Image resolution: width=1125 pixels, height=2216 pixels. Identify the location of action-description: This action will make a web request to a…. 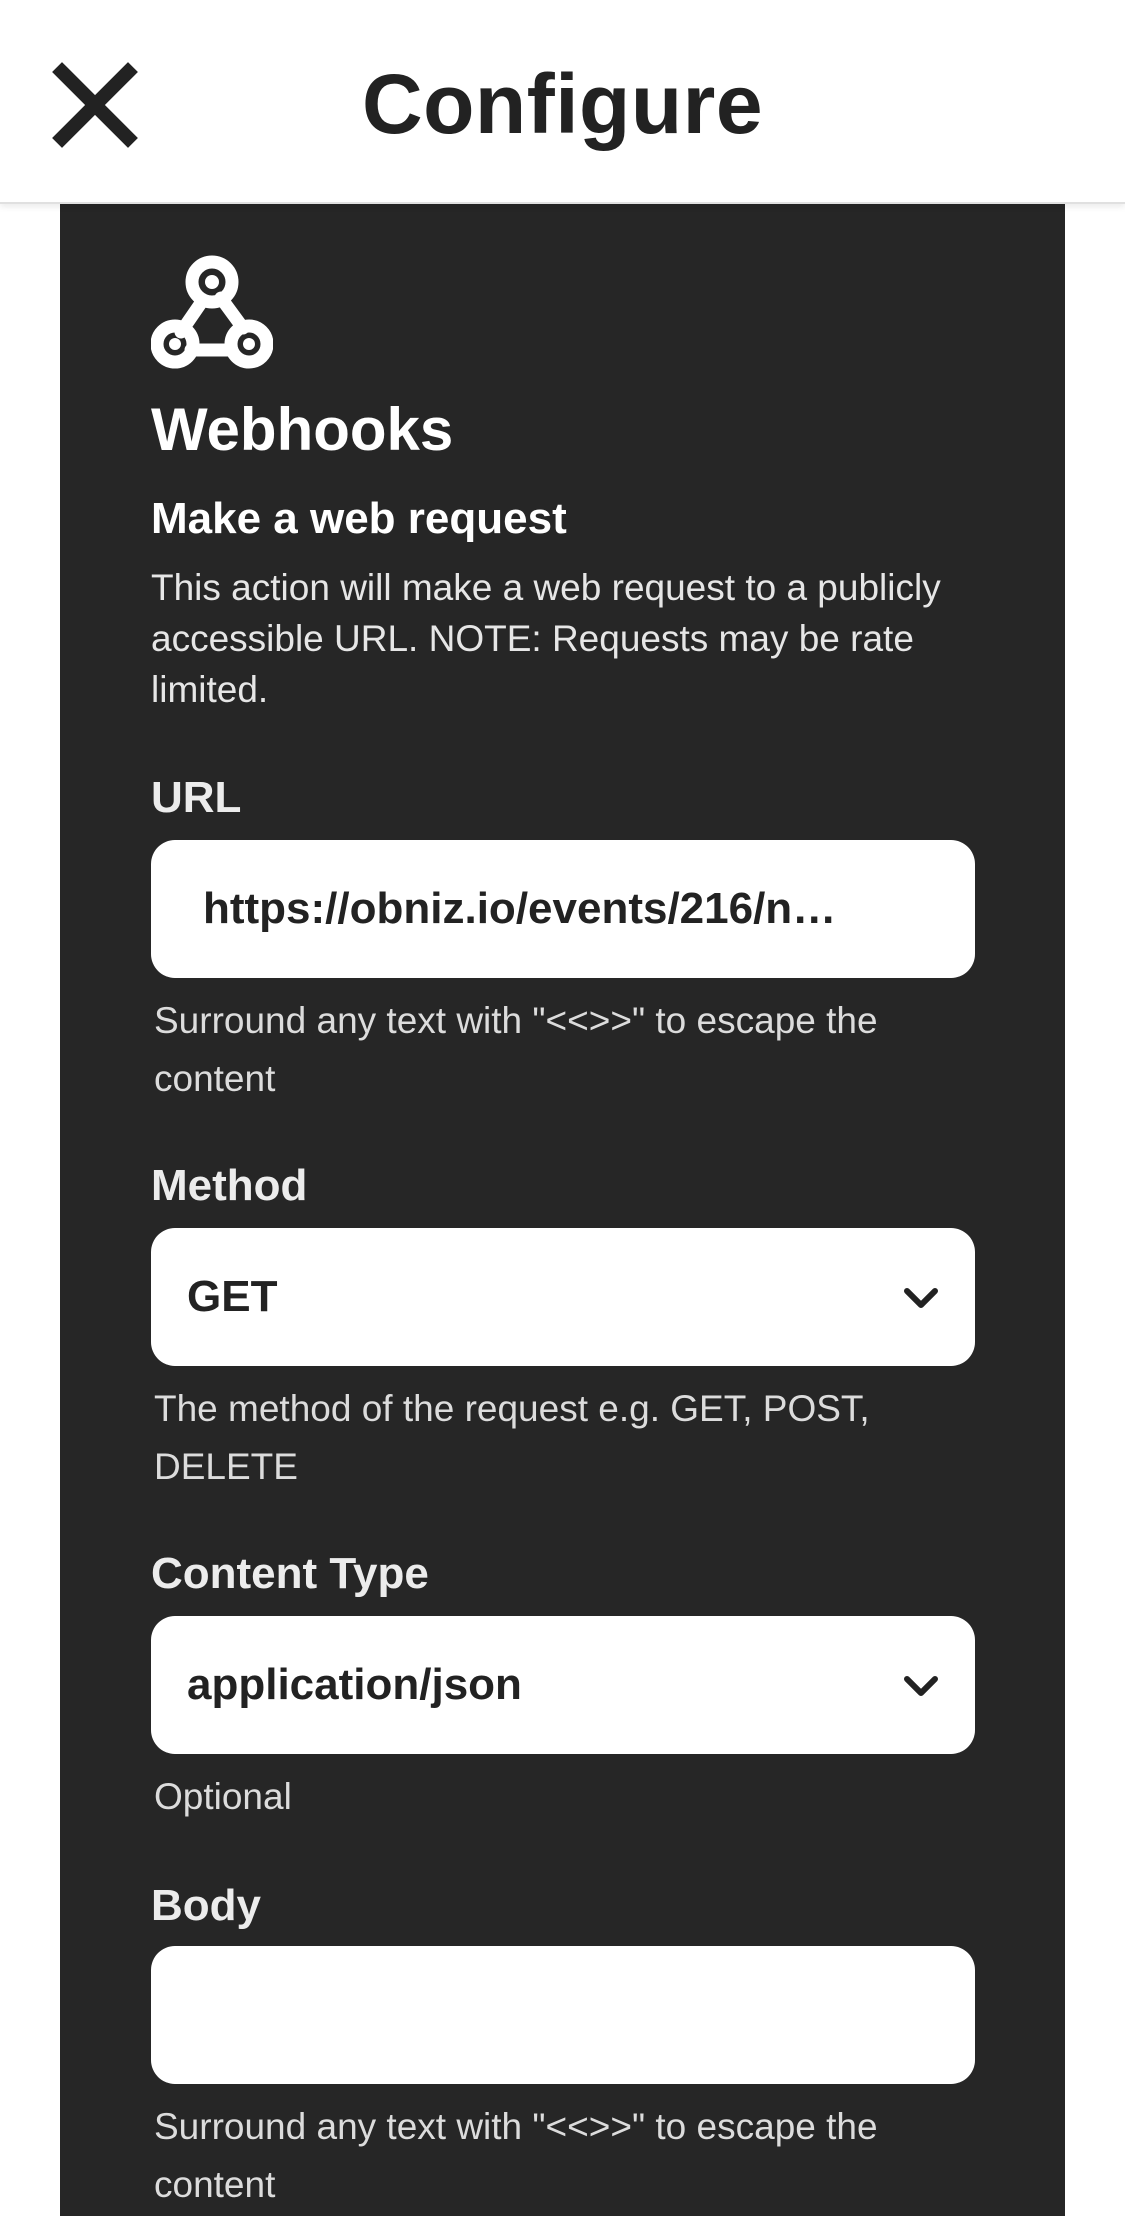
(546, 638).